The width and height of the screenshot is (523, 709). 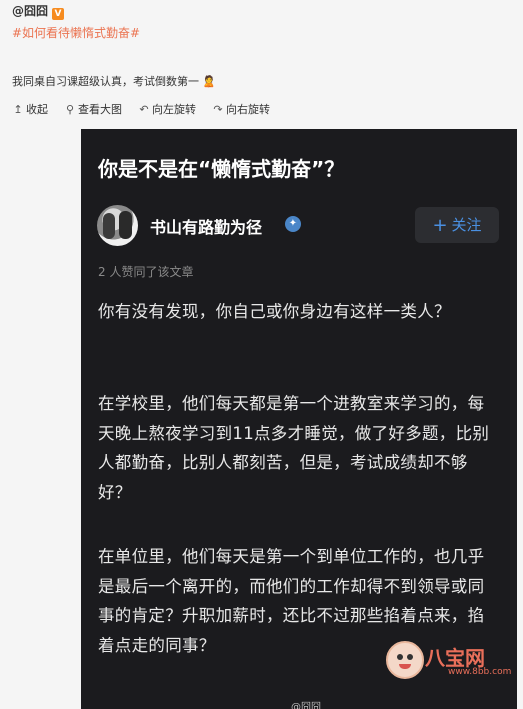 I want to click on collapse-label: 收起, so click(x=37, y=109).